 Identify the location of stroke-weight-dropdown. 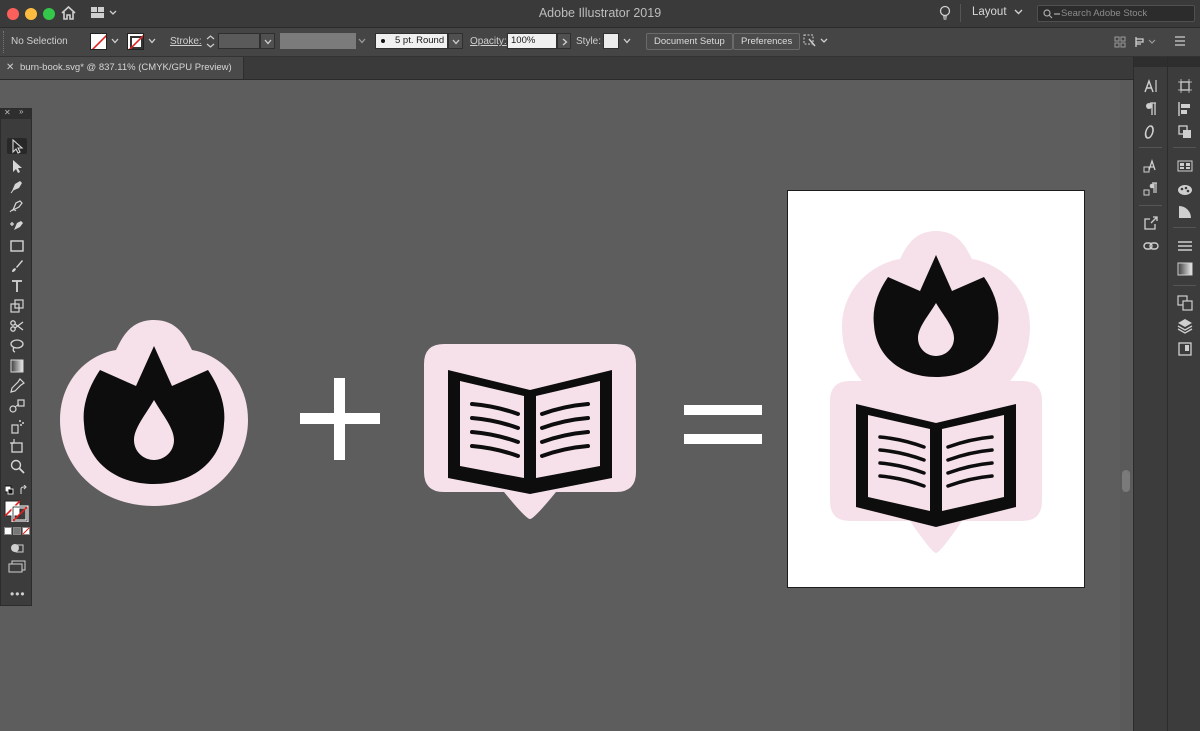
(267, 41).